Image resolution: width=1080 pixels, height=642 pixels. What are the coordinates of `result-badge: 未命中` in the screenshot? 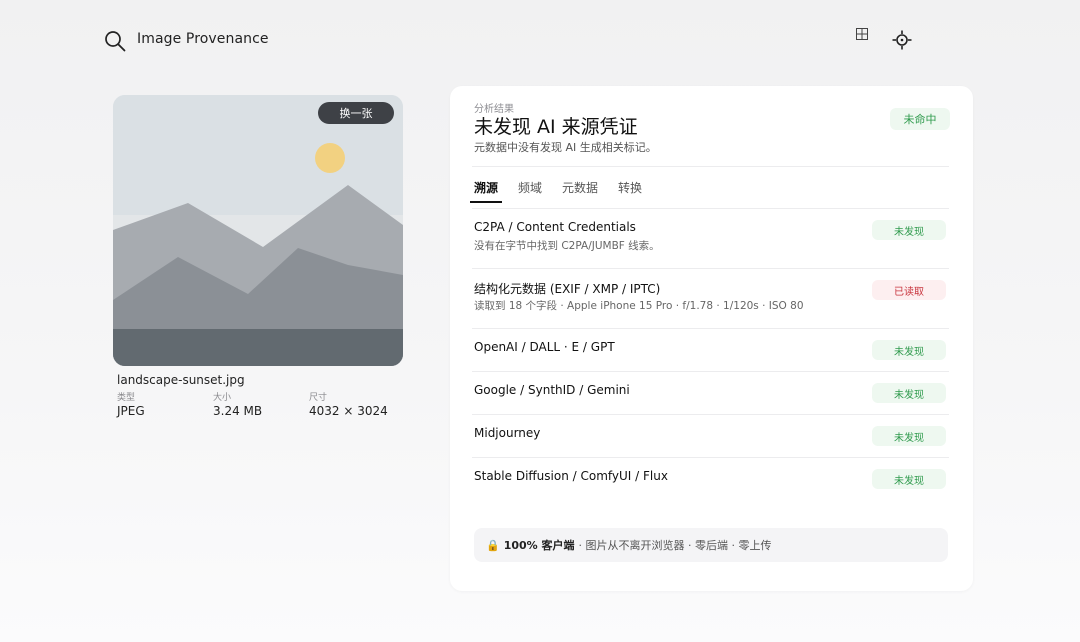 It's located at (920, 119).